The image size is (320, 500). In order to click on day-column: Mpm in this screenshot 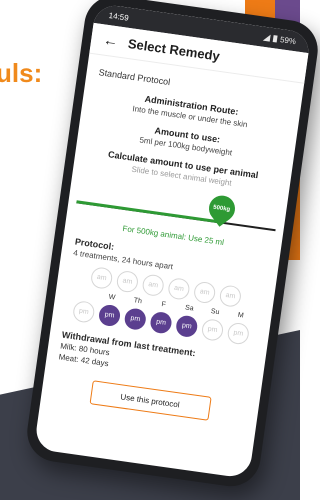, I will do `click(238, 328)`.